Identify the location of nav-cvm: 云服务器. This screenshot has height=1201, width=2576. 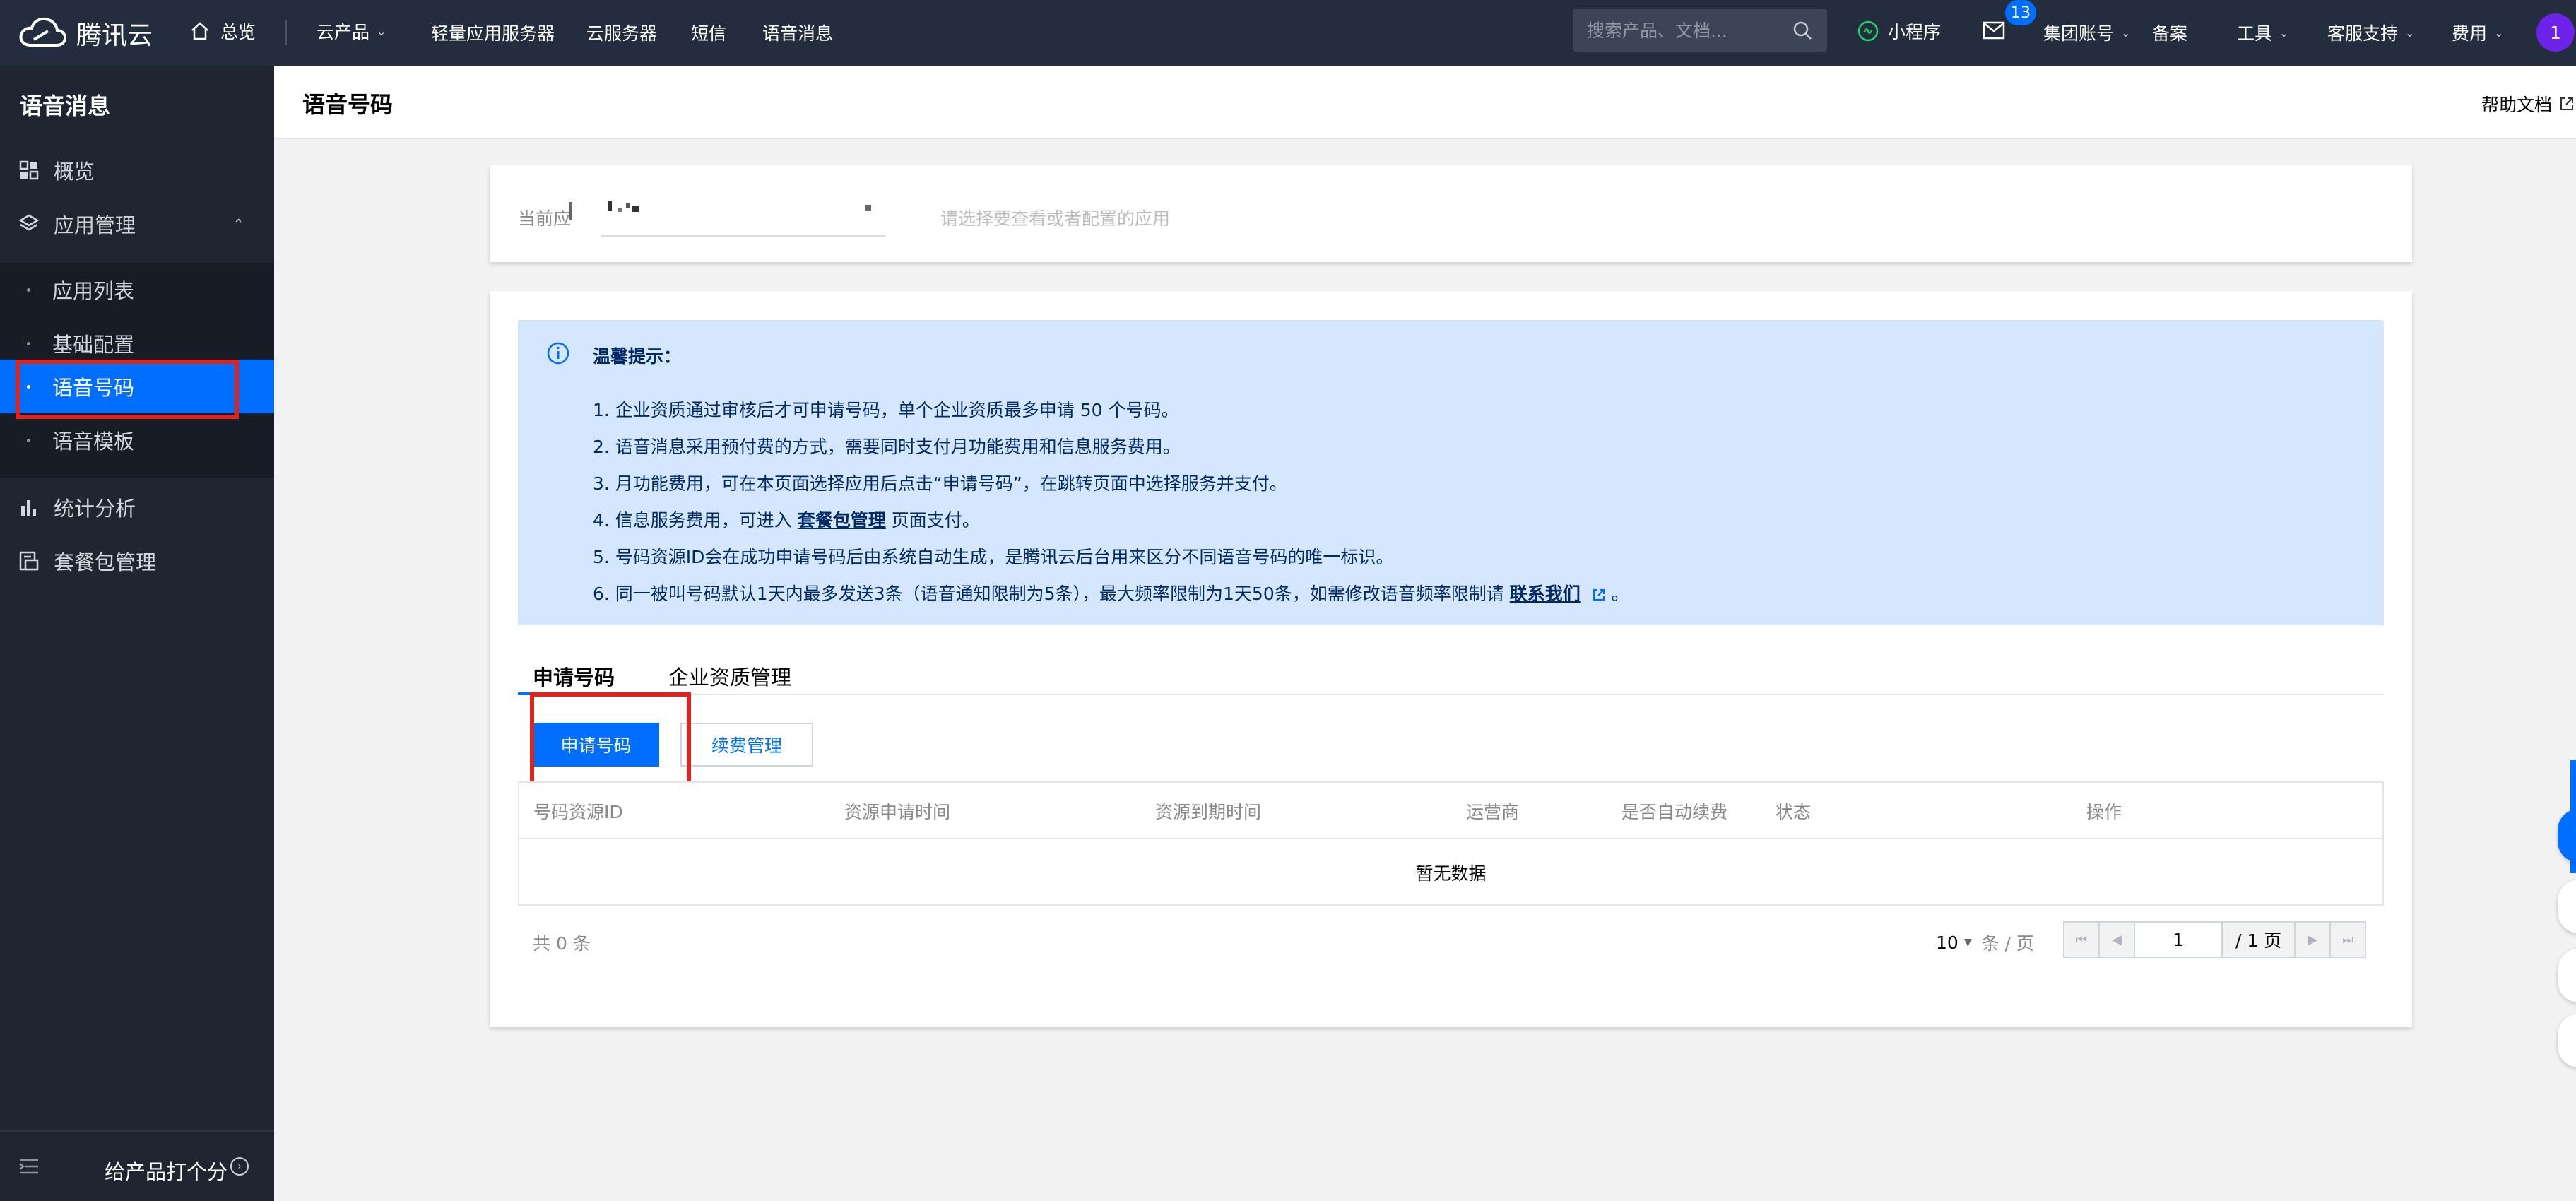
(621, 32).